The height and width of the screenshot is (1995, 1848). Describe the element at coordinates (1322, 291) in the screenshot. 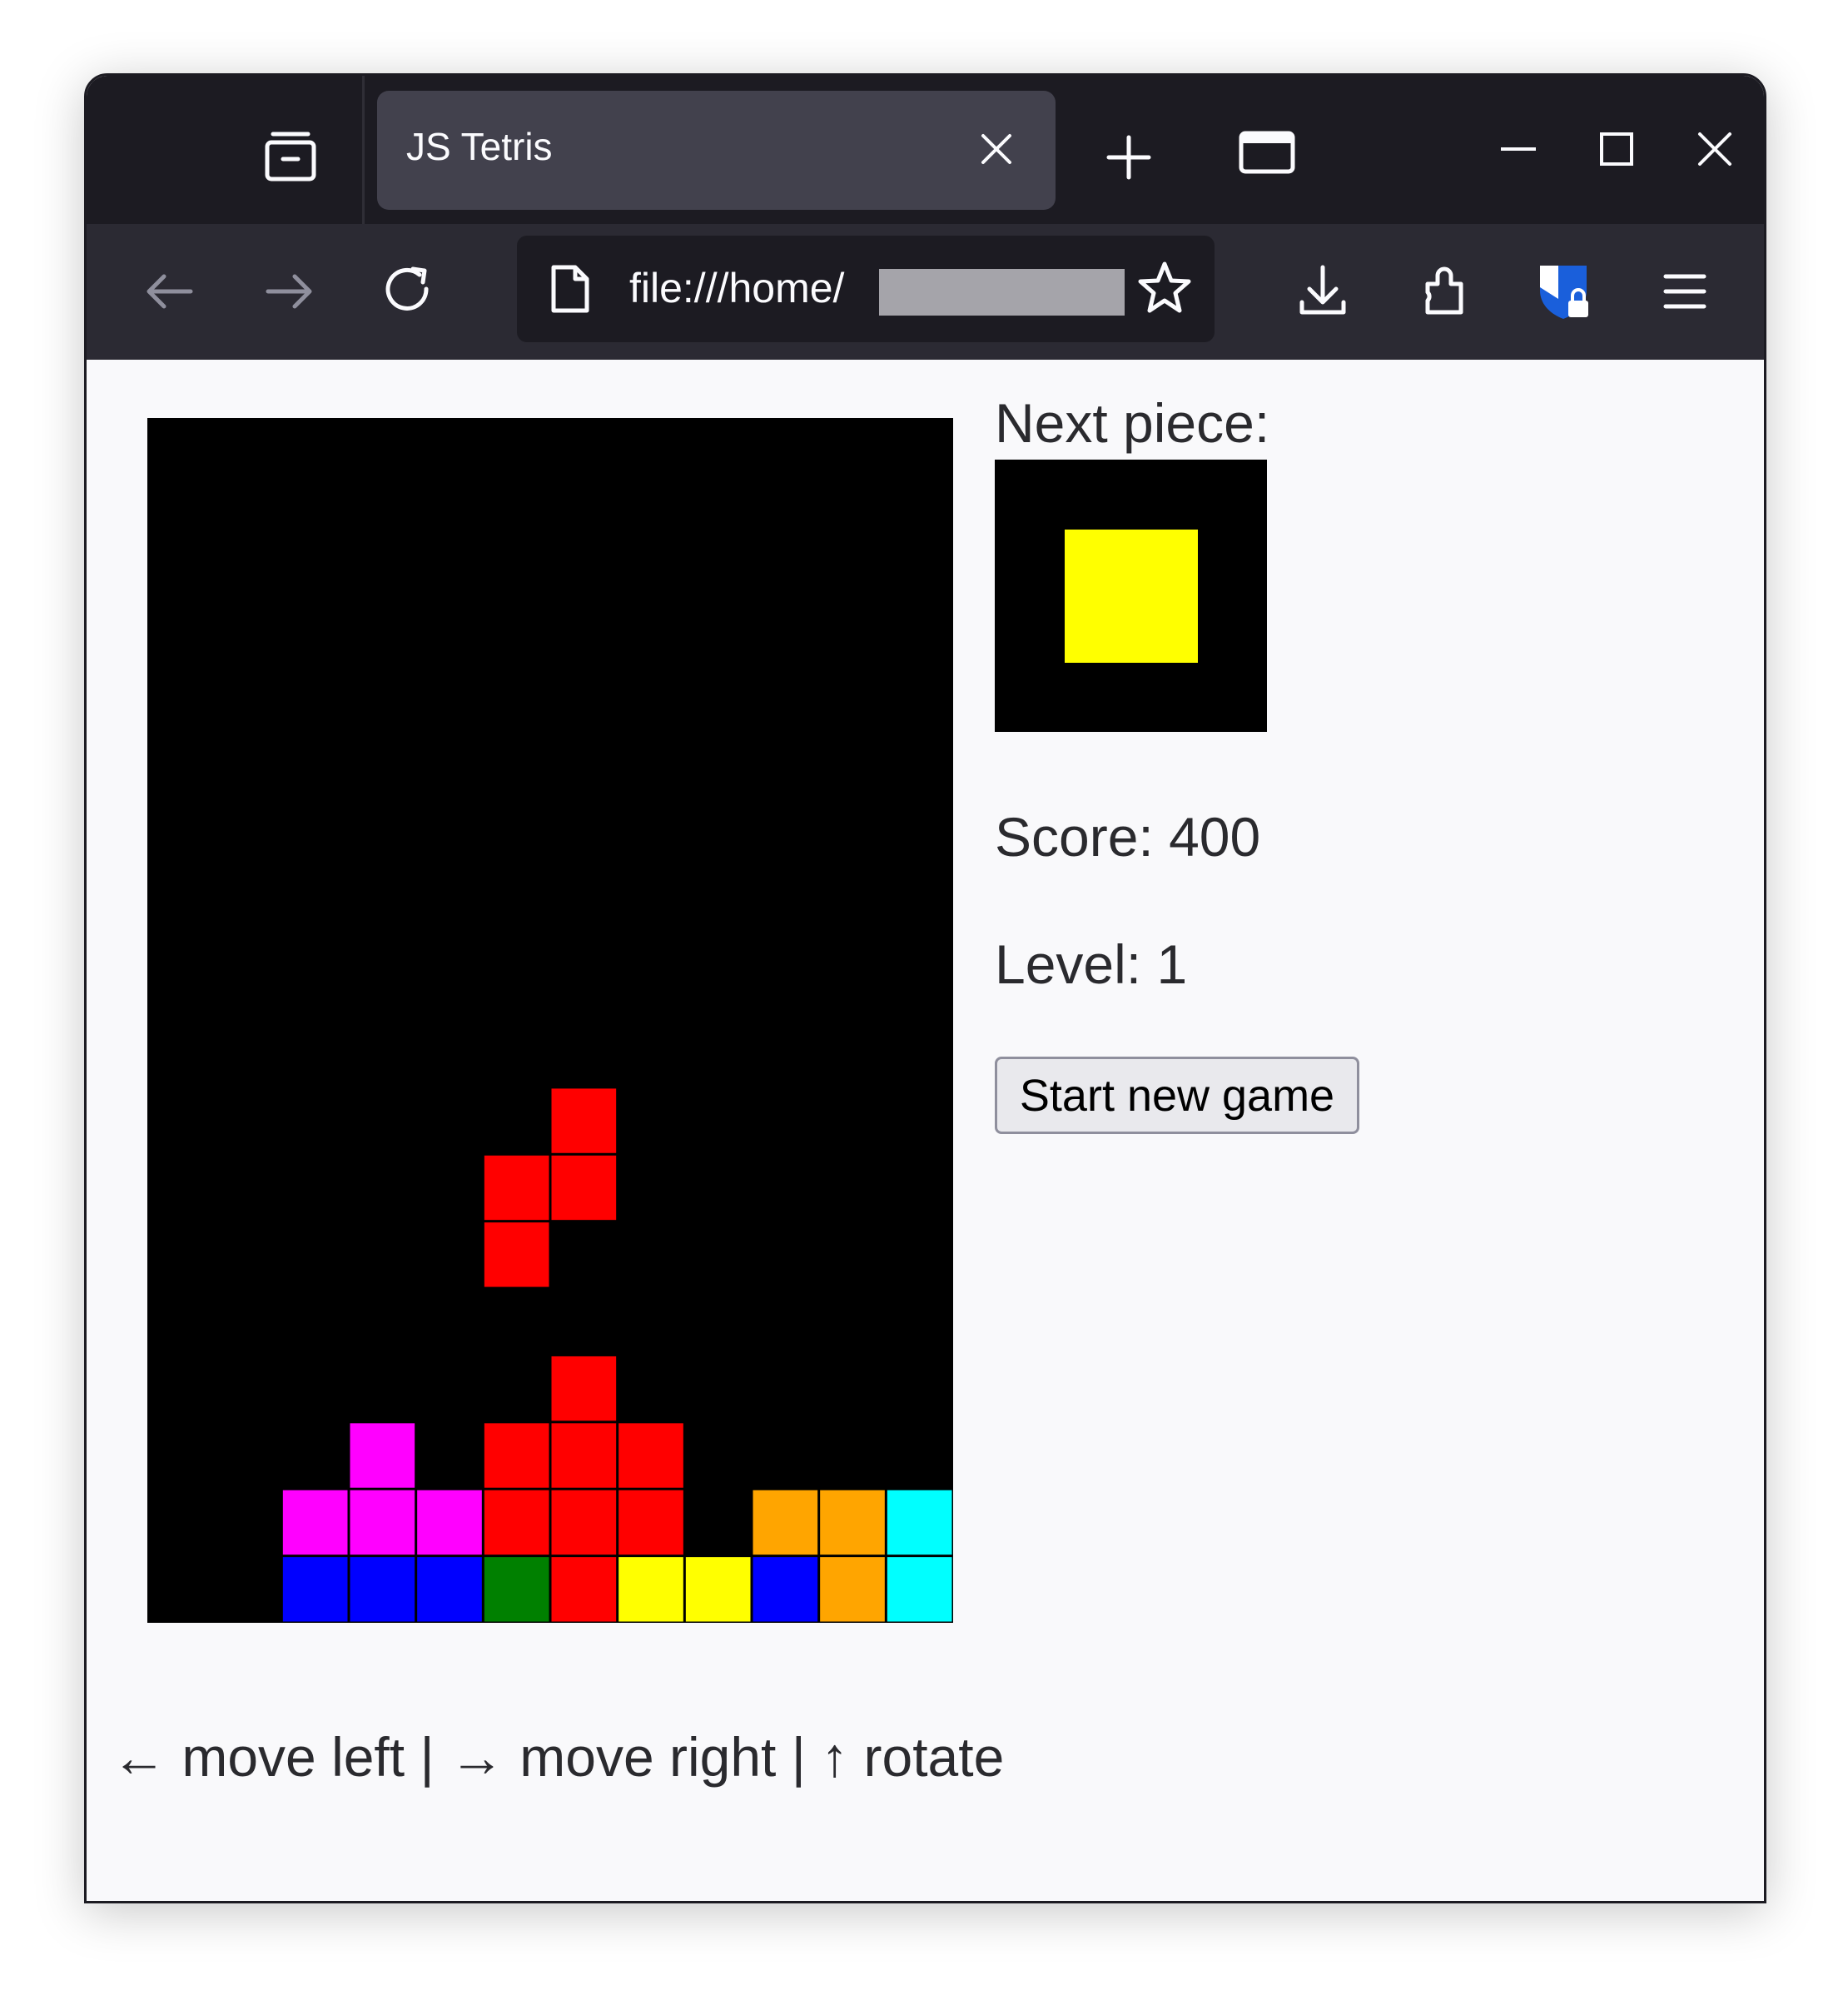

I see `downloads-icon` at that location.